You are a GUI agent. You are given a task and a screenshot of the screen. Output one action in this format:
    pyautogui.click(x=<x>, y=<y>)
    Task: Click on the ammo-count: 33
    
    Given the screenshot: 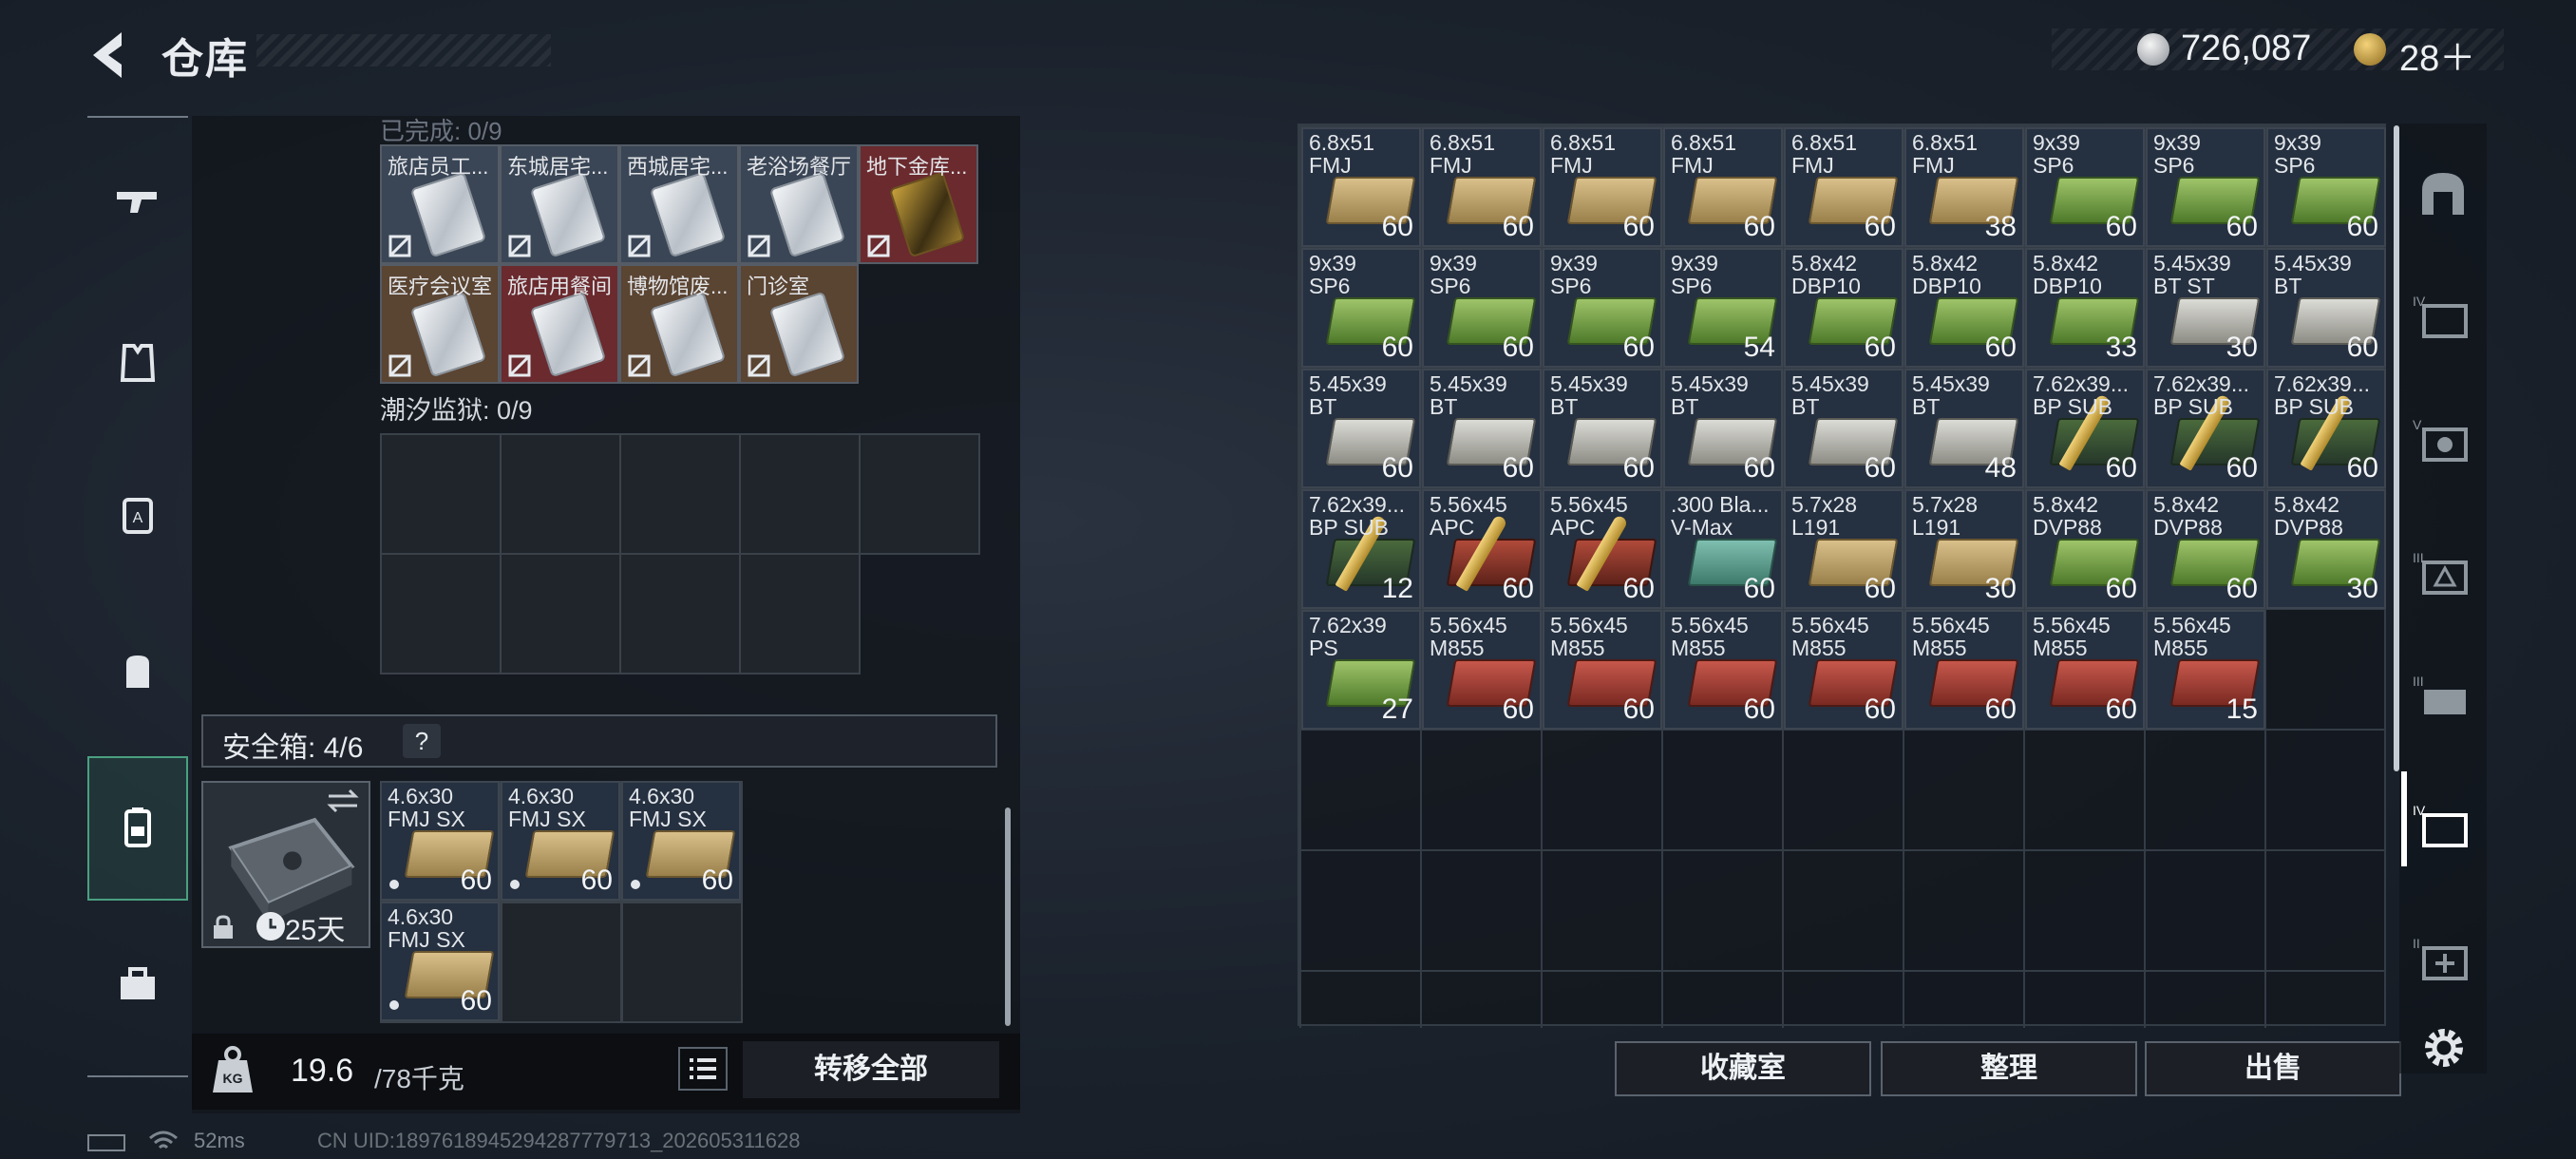 What is the action you would take?
    pyautogui.click(x=2121, y=347)
    